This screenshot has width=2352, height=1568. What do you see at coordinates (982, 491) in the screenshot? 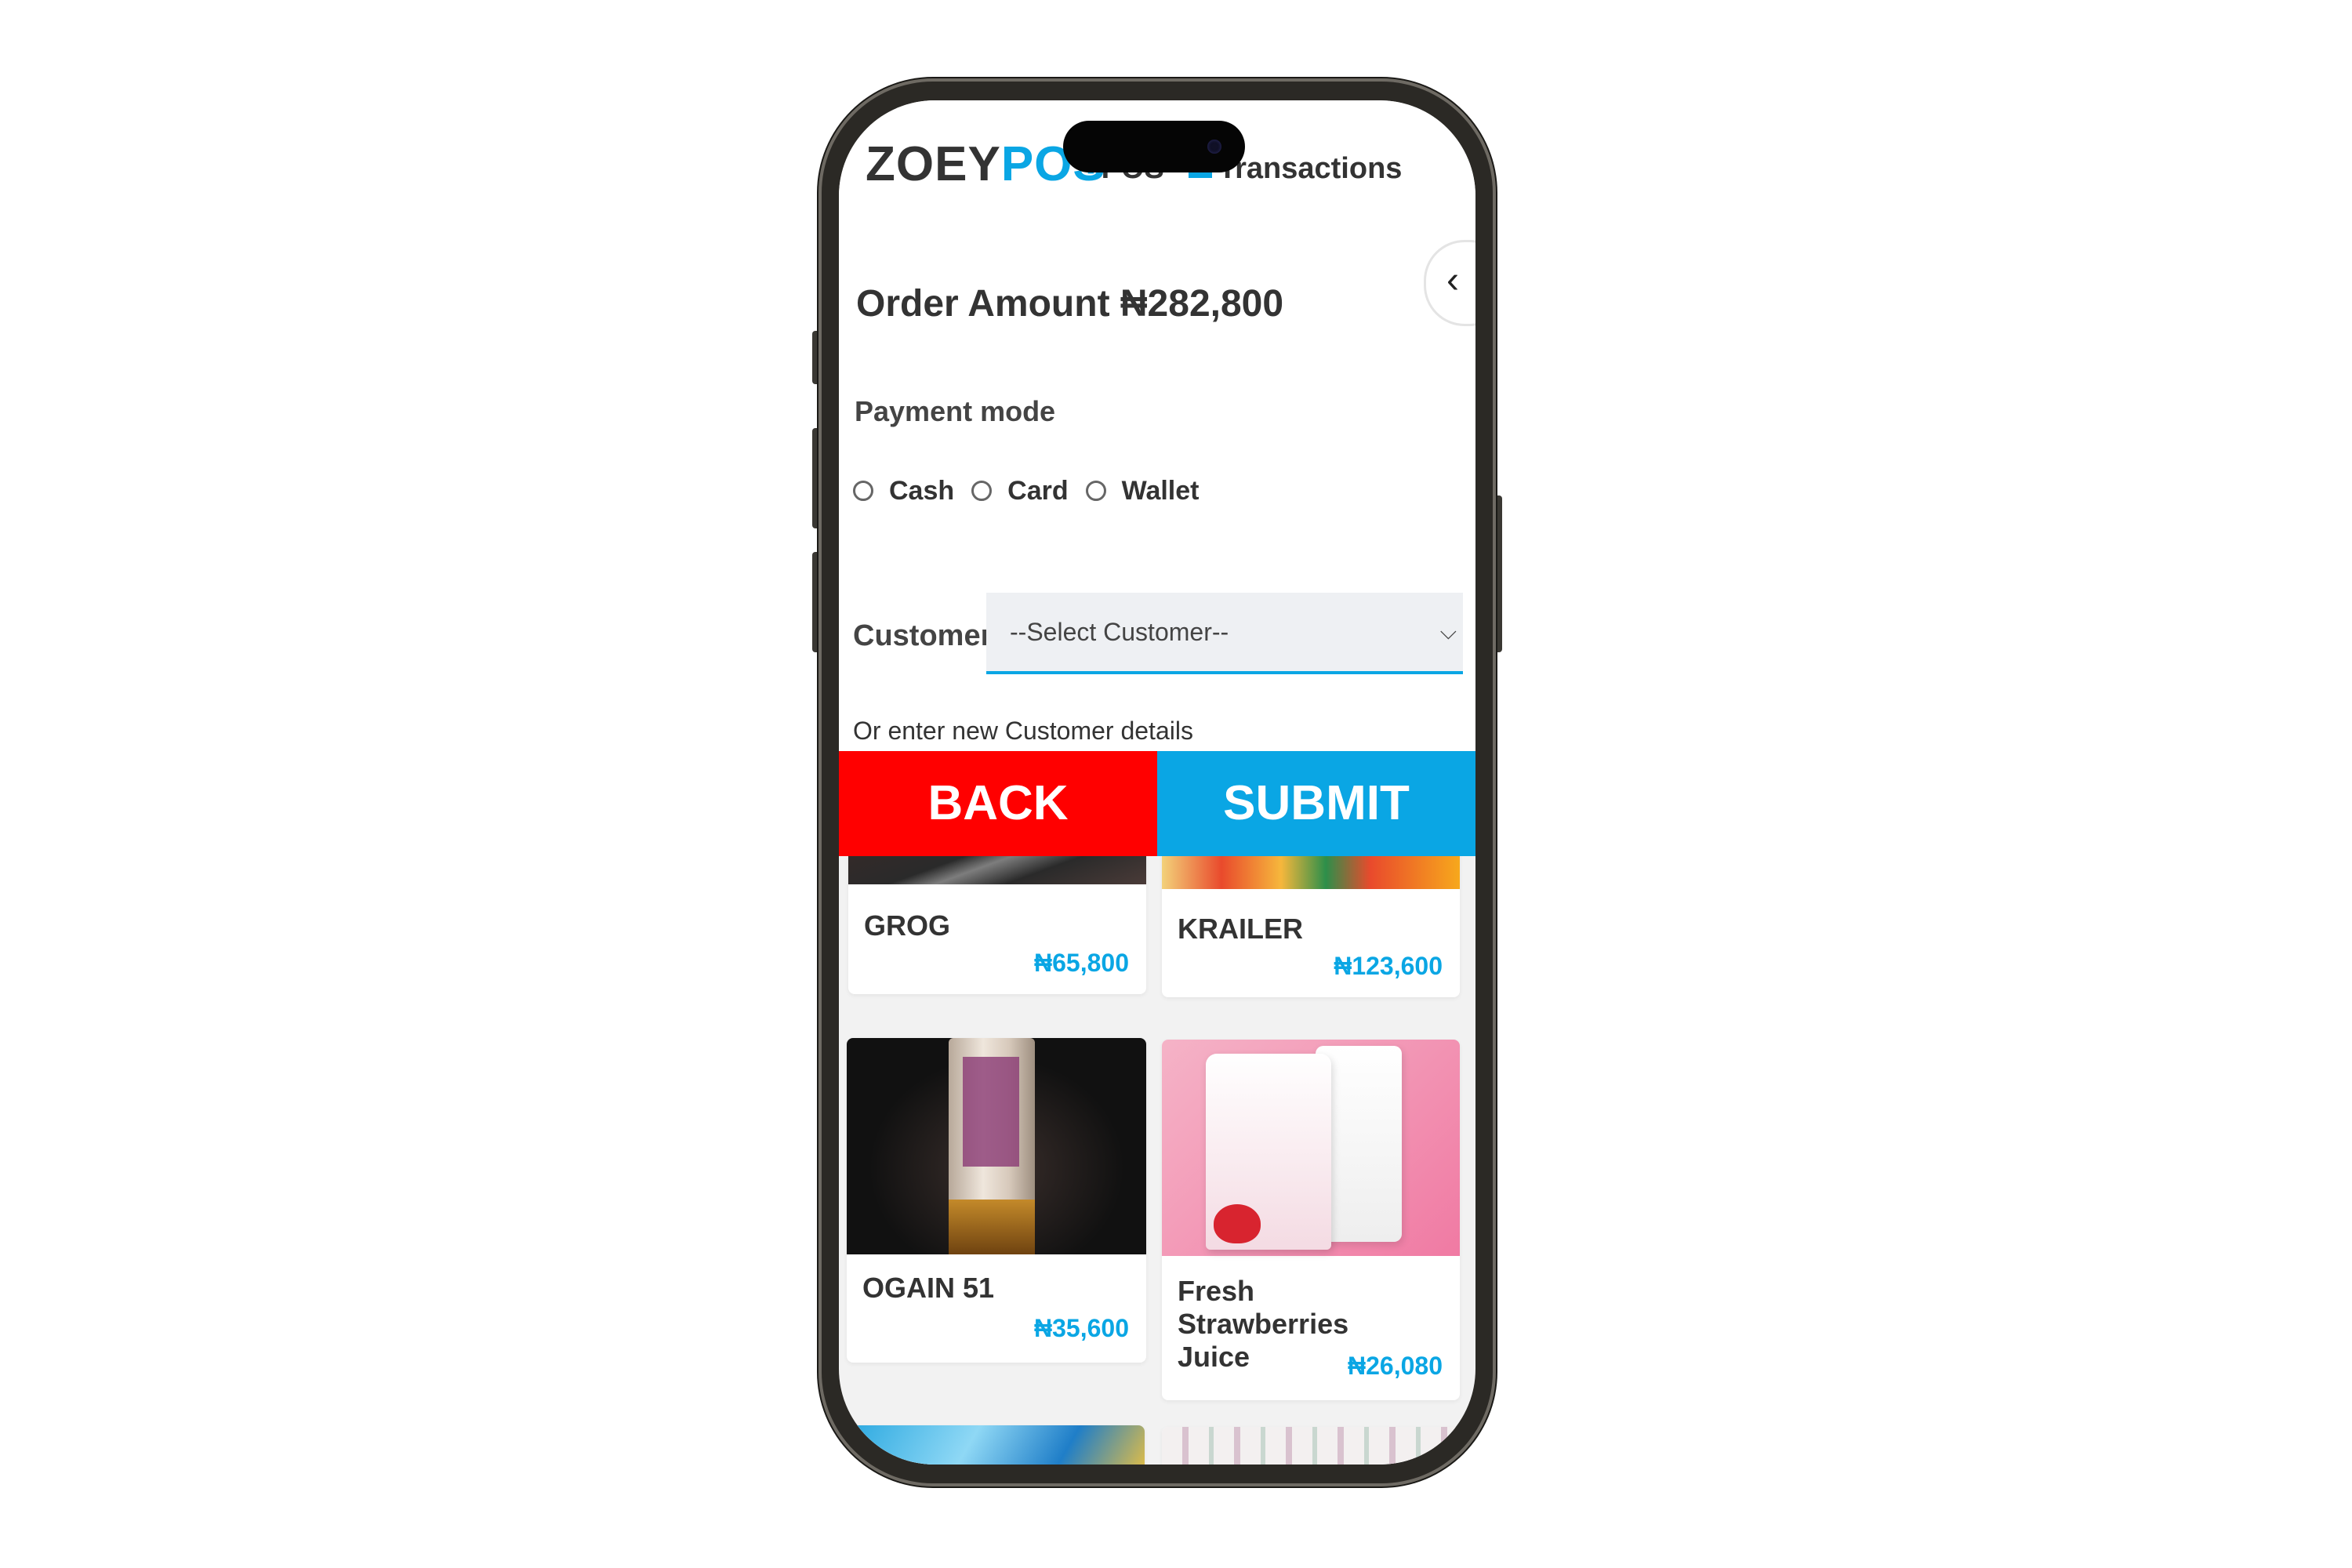
I see `radio-card` at bounding box center [982, 491].